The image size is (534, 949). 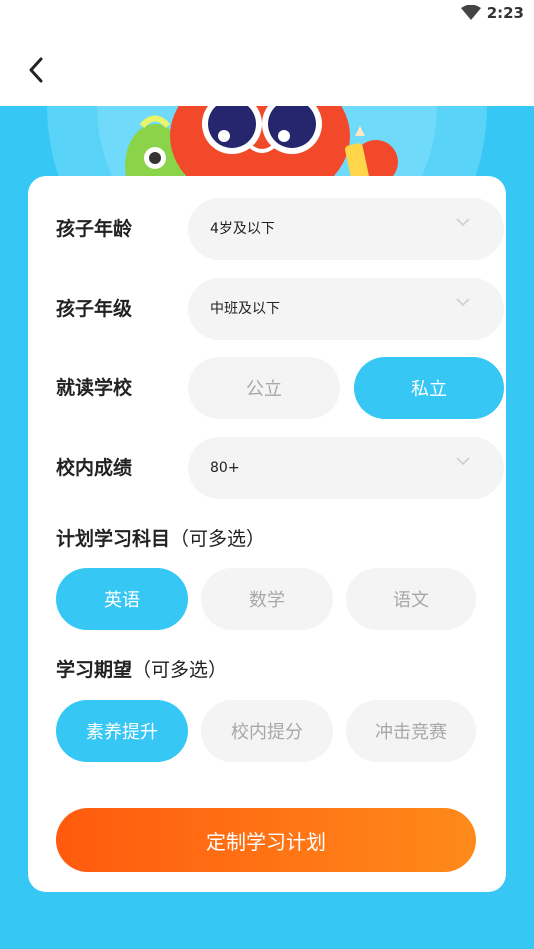 I want to click on grade-label: 孩子年级, so click(x=94, y=309).